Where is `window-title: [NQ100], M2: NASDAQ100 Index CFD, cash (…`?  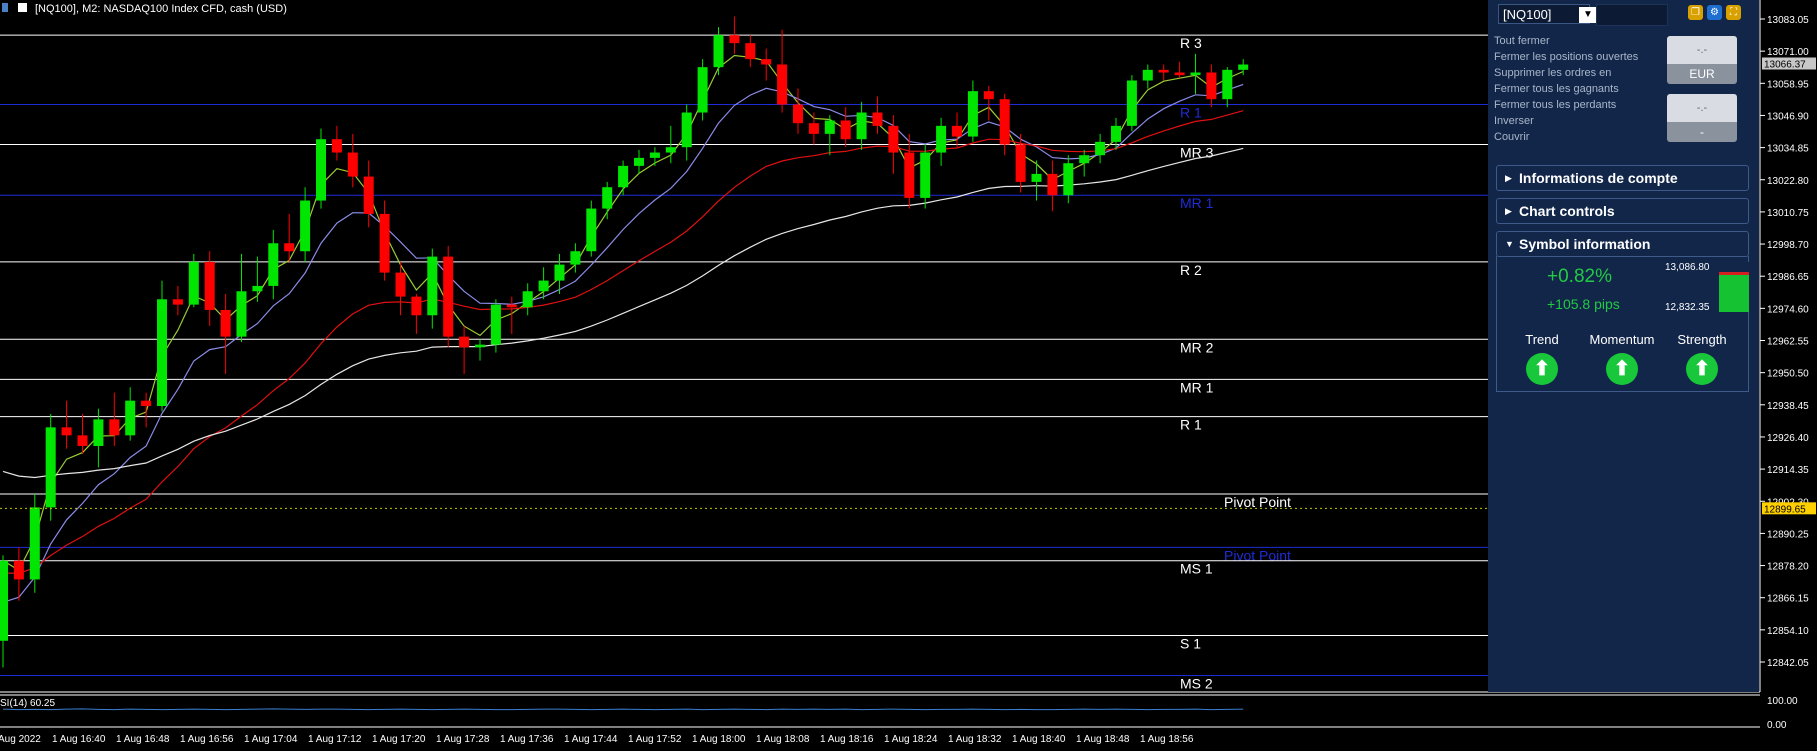
window-title: [NQ100], M2: NASDAQ100 Index CFD, cash (… is located at coordinates (161, 9).